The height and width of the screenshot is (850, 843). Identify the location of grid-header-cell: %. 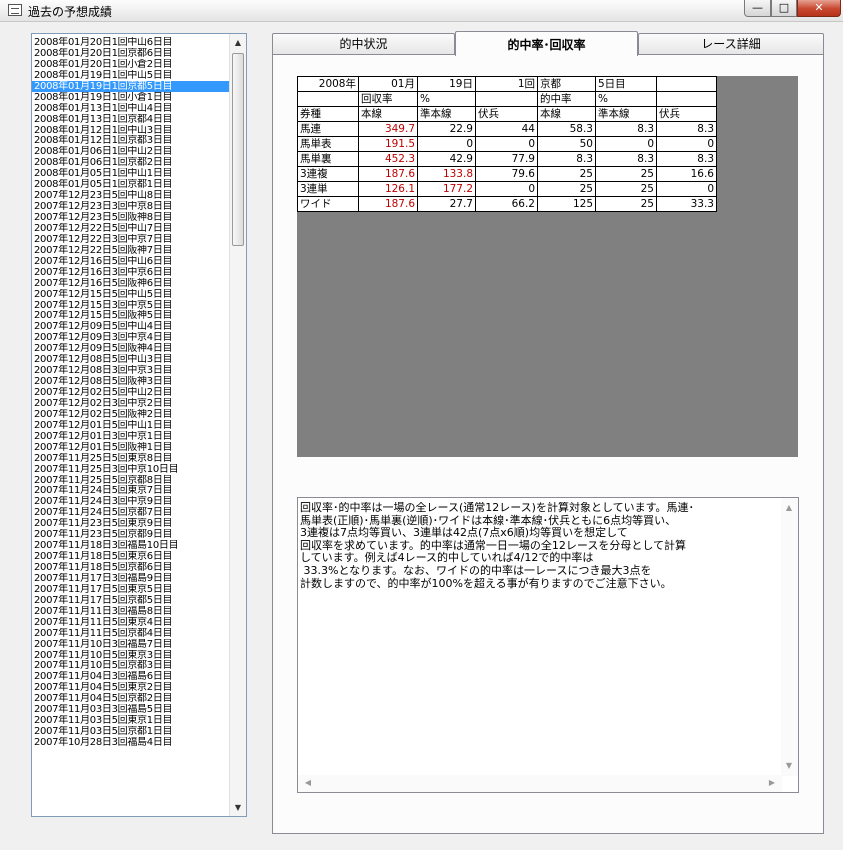
(446, 99).